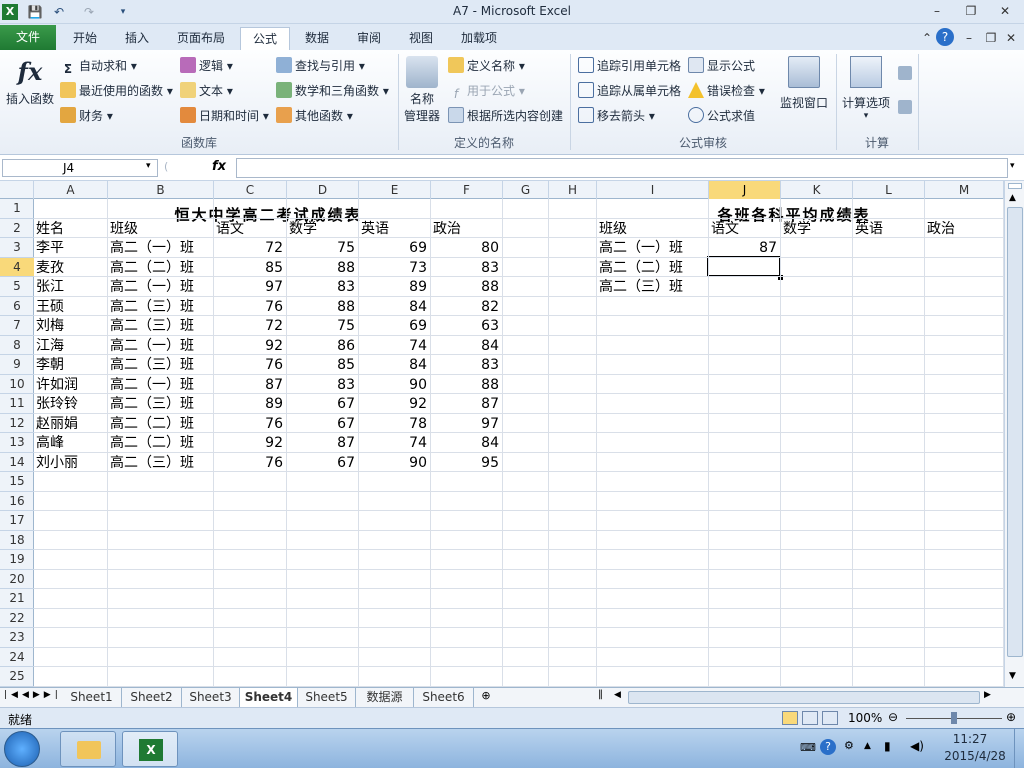 Image resolution: width=1024 pixels, height=768 pixels. I want to click on tab-insert: 插入, so click(137, 38).